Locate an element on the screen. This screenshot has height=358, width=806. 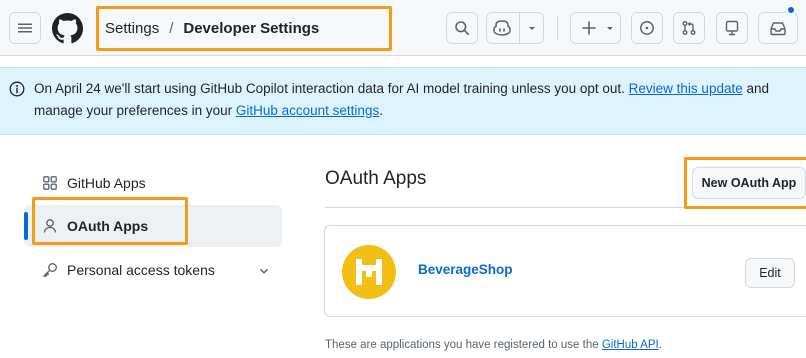
codespaces-button is located at coordinates (732, 28).